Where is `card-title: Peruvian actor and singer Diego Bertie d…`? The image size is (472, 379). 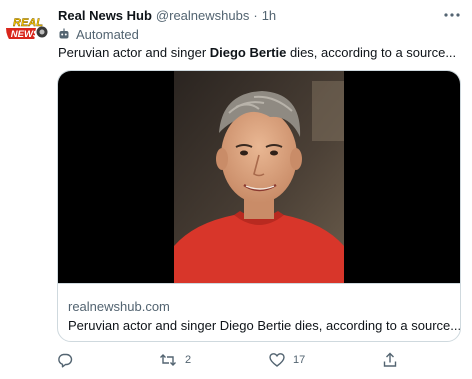 card-title: Peruvian actor and singer Diego Bertie d… is located at coordinates (264, 325).